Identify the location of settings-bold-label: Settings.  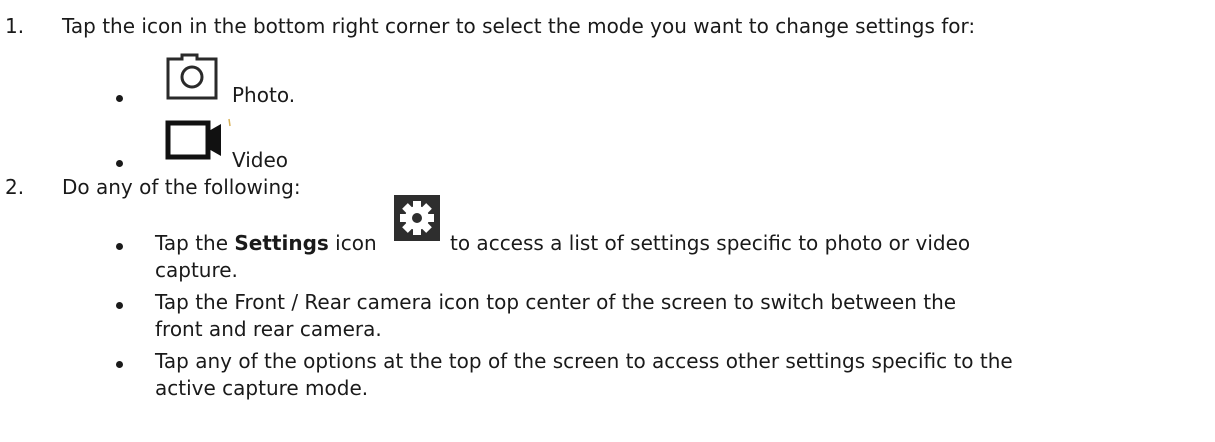
(281, 243).